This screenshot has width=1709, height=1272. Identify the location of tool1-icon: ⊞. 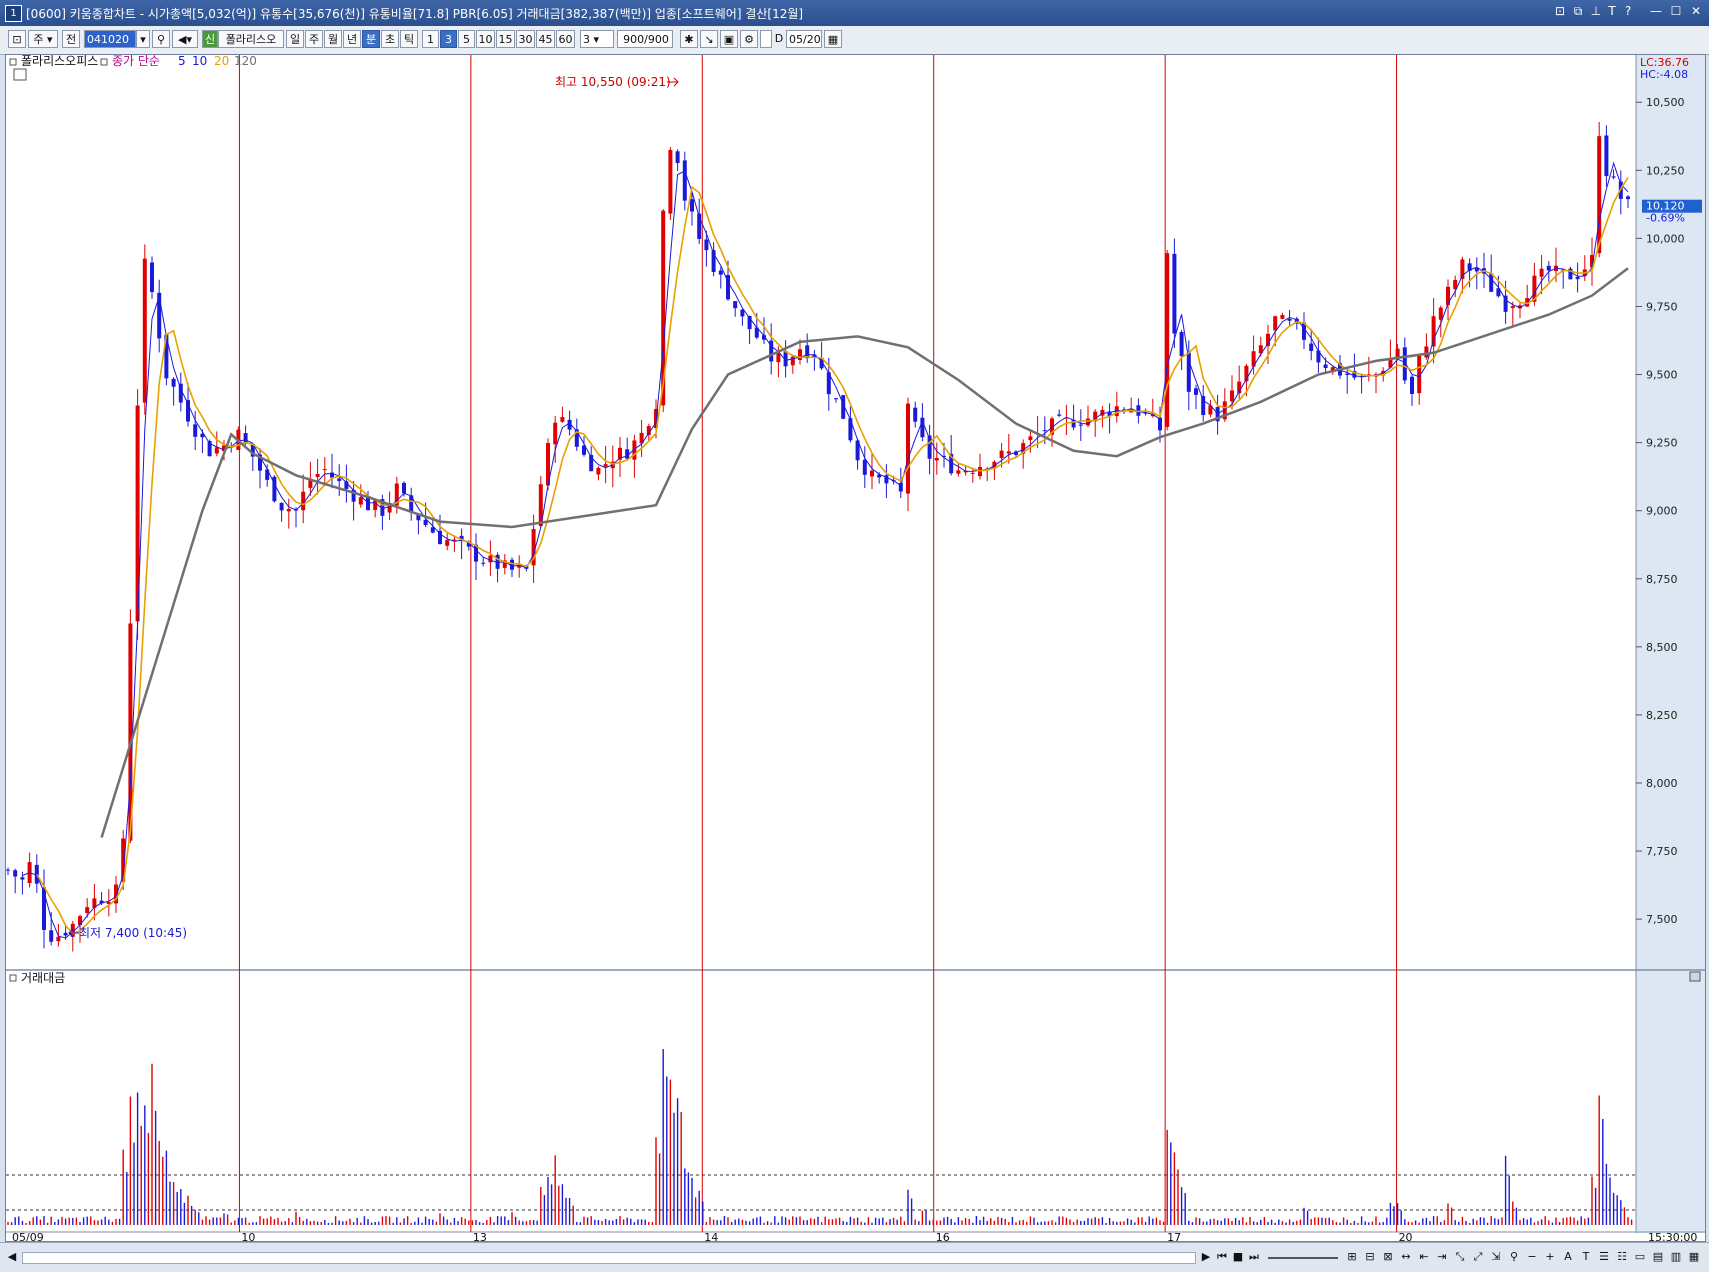
(1352, 1257).